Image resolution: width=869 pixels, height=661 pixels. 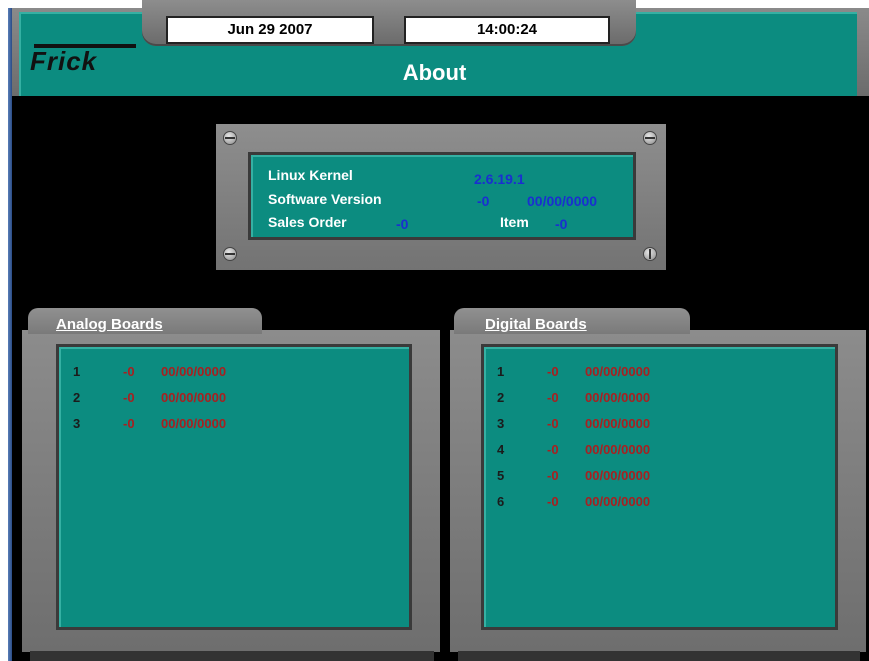 What do you see at coordinates (561, 224) in the screenshot?
I see `item-value: -0` at bounding box center [561, 224].